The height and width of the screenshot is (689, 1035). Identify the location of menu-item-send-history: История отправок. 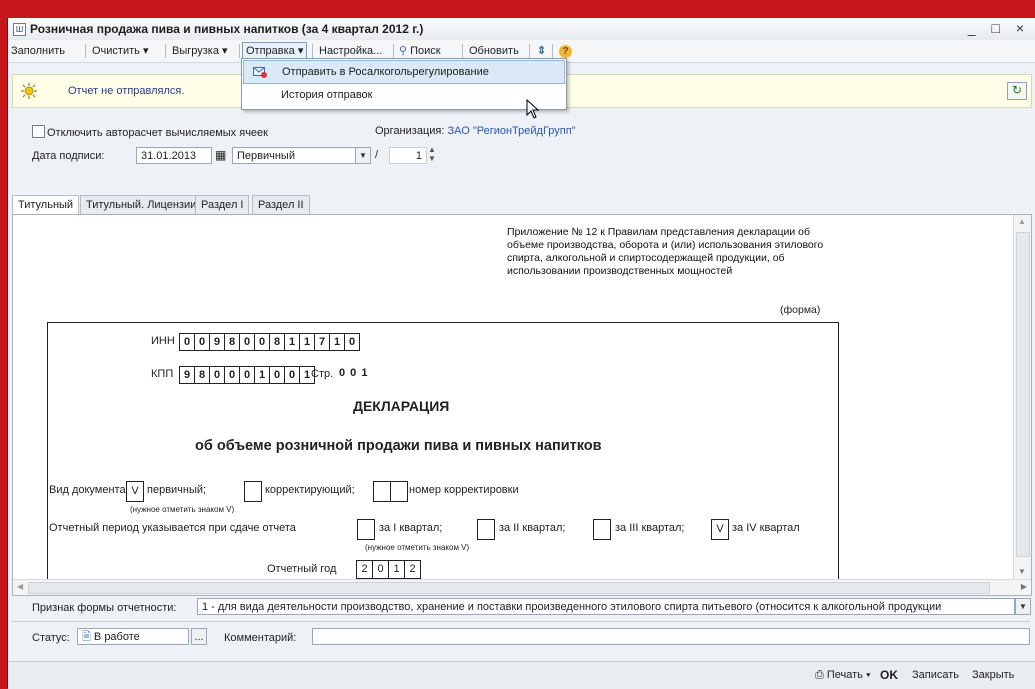
(404, 95).